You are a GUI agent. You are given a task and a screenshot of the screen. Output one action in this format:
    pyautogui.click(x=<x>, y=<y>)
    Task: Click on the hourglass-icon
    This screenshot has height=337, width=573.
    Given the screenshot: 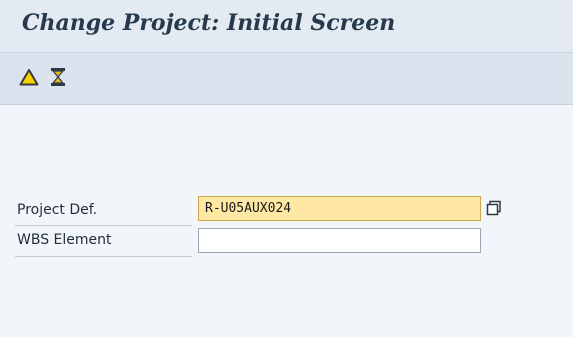 What is the action you would take?
    pyautogui.click(x=58, y=77)
    